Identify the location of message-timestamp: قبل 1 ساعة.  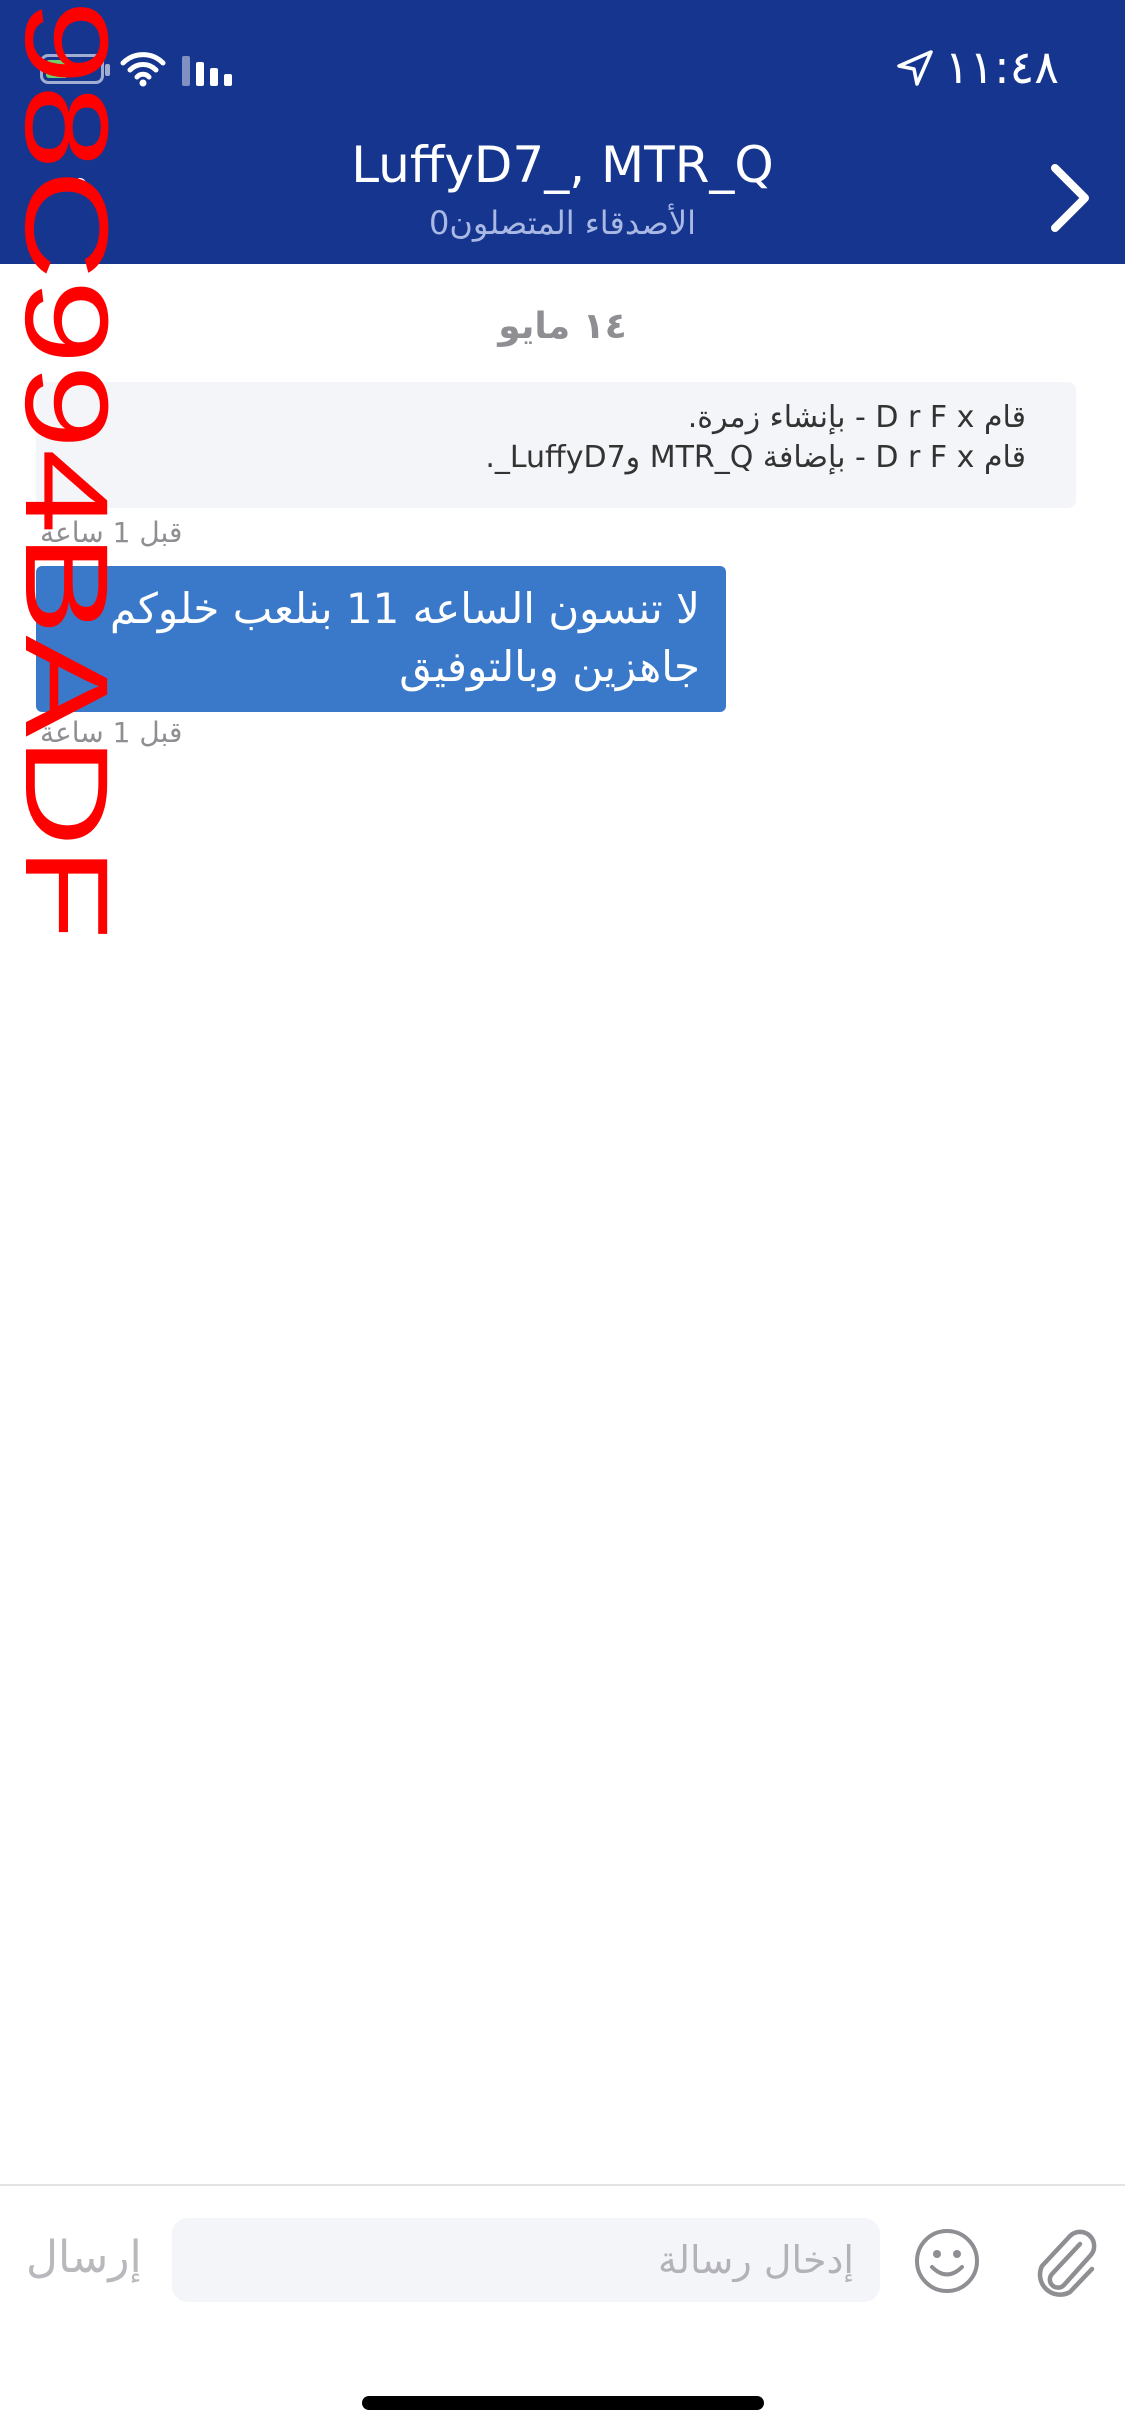
(111, 732).